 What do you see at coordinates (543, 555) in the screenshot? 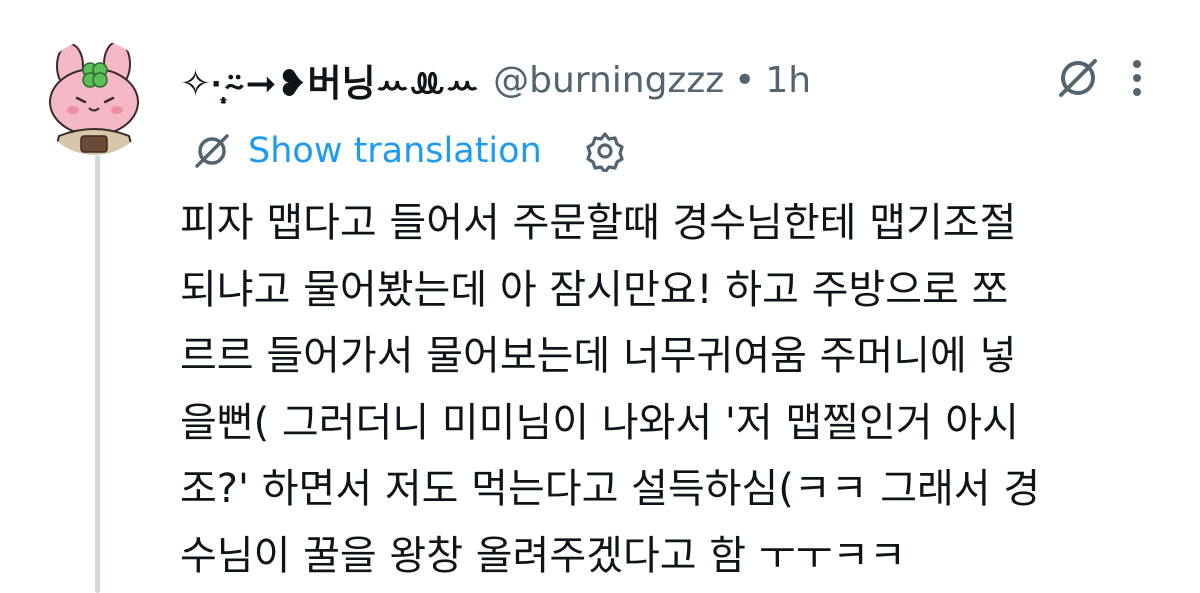
I see `tweet-text-line: 수님이 꿀을 왕창 올려주겠다고 함 ㅜㅜㅋㅋ` at bounding box center [543, 555].